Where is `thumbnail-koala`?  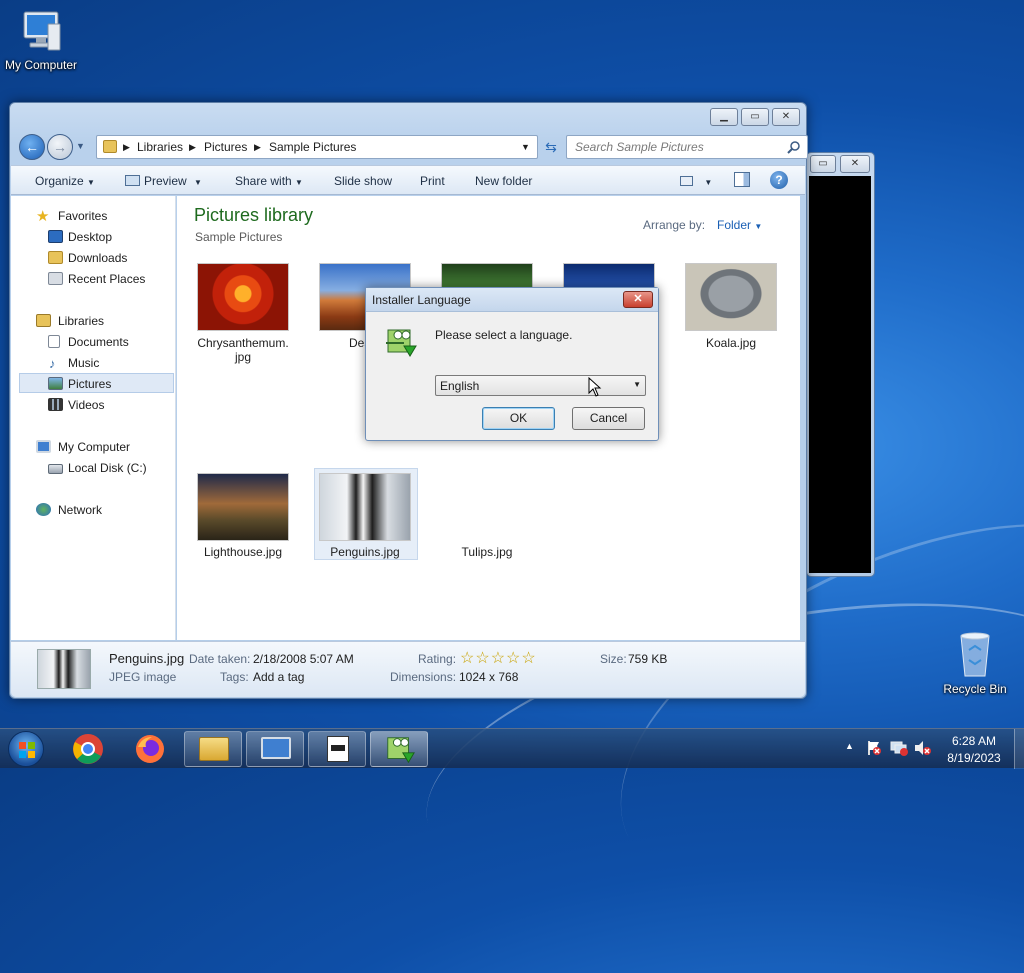
thumbnail-koala is located at coordinates (731, 297).